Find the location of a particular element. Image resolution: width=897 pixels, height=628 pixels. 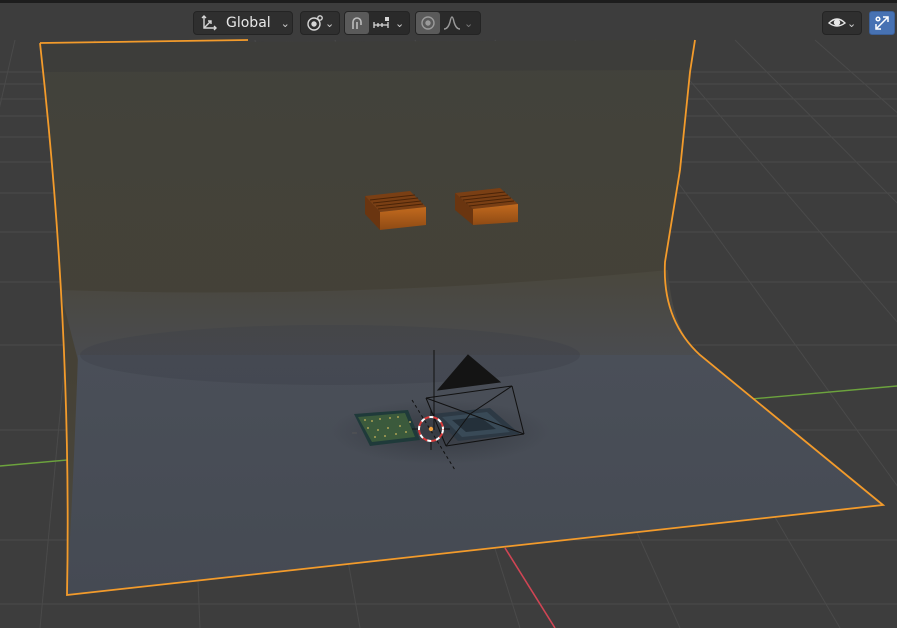

magnet-icon is located at coordinates (357, 23).